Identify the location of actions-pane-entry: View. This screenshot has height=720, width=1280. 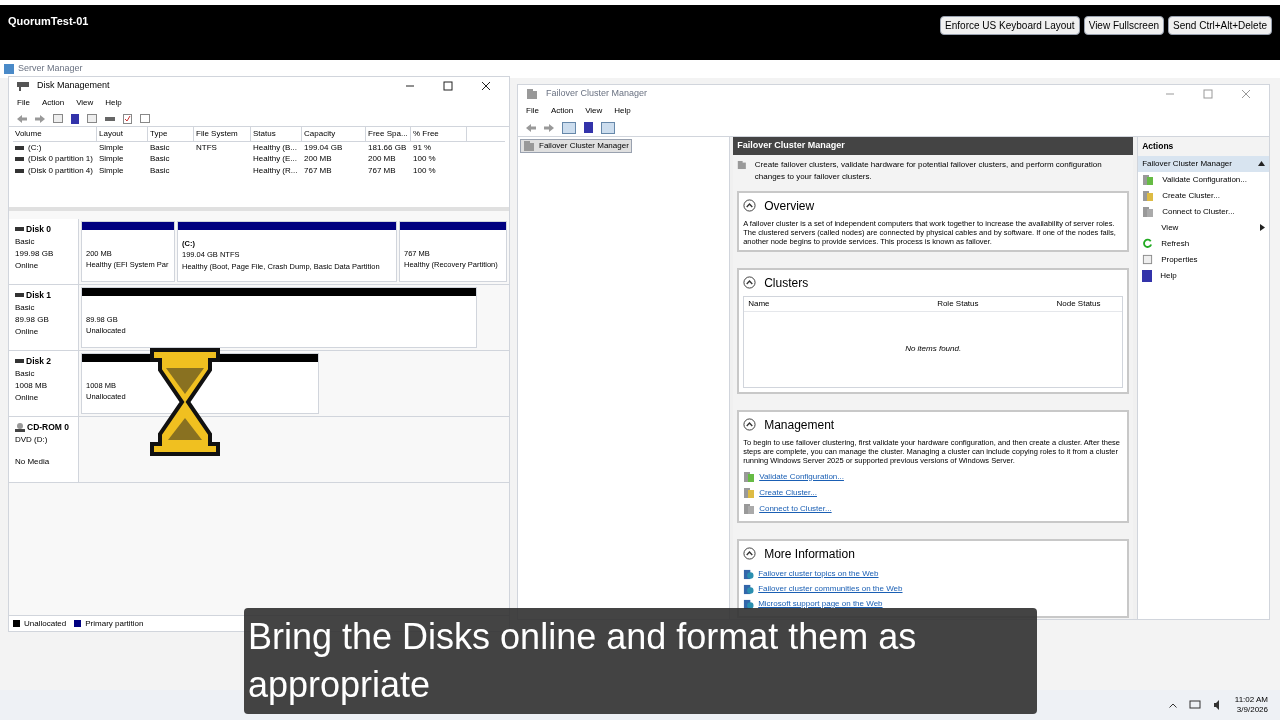
(1203, 227).